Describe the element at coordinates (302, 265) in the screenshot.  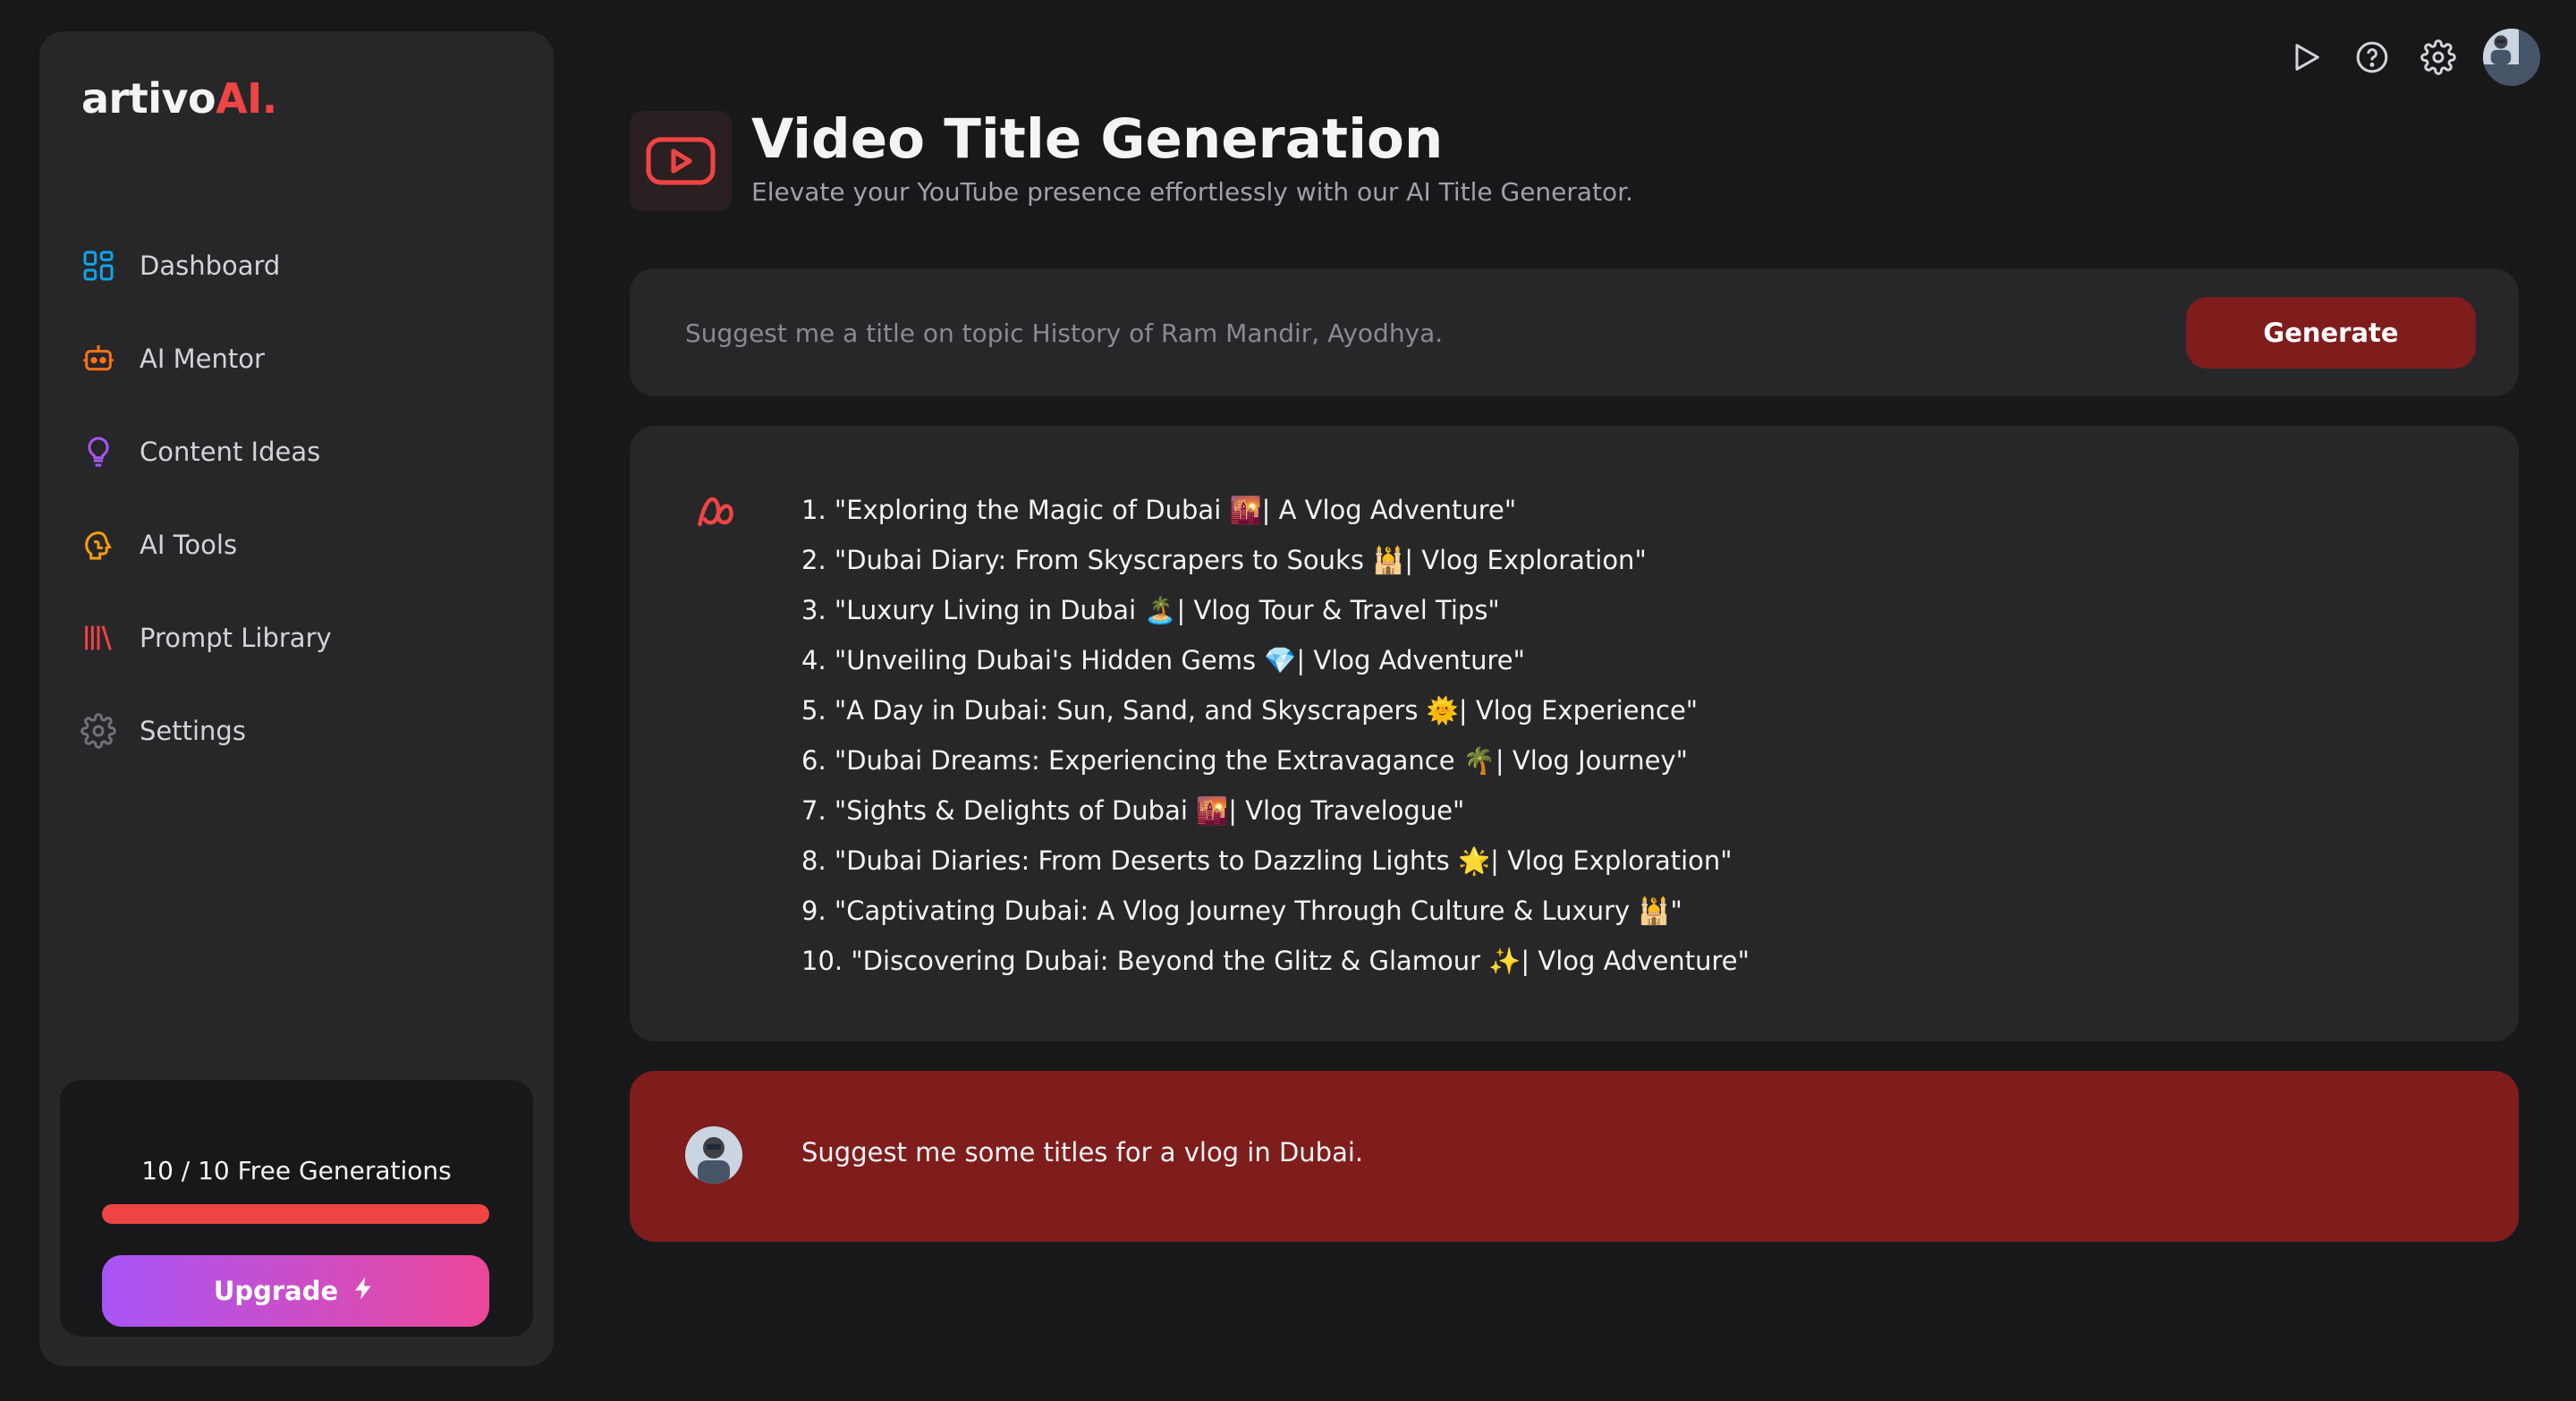
I see `sidebar-item-dashboard: Dashboard` at that location.